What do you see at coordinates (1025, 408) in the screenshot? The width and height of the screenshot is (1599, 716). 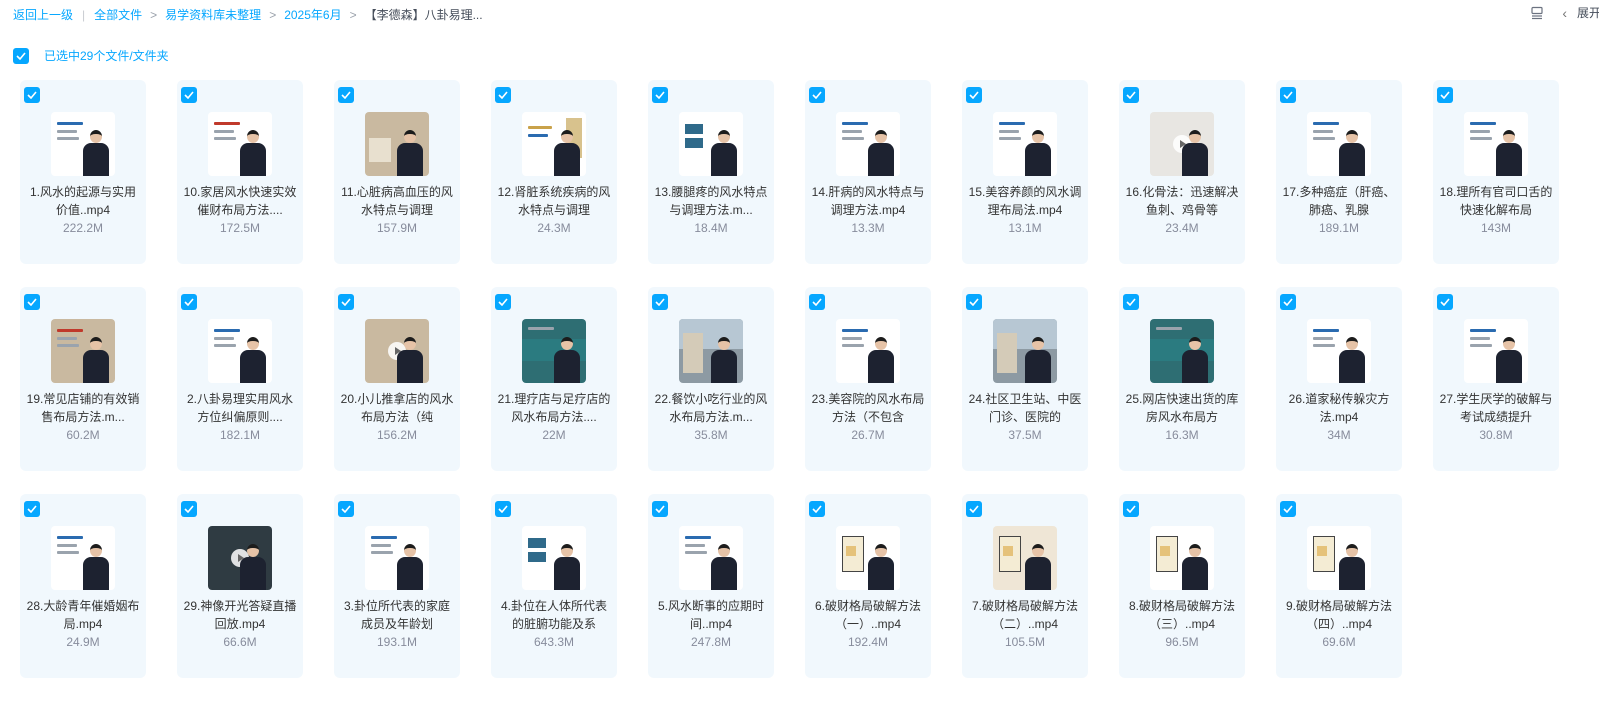 I see `file-name: 24.社区卫生站、中医门诊、医院的` at bounding box center [1025, 408].